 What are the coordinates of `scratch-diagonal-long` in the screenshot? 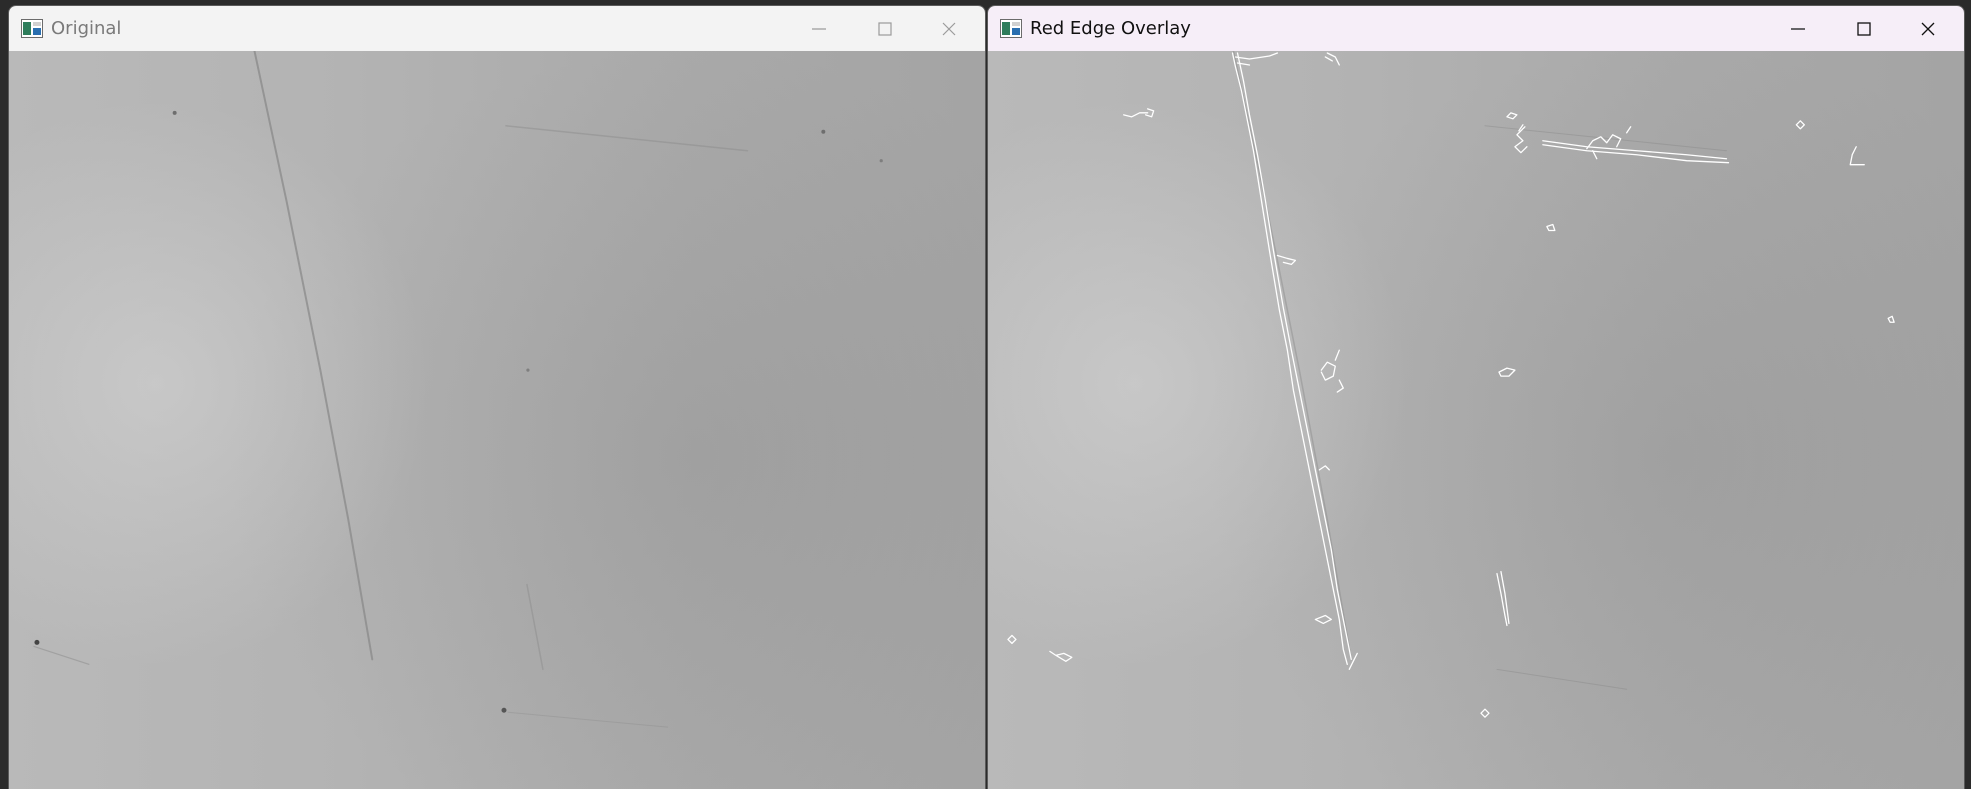 It's located at (313, 356).